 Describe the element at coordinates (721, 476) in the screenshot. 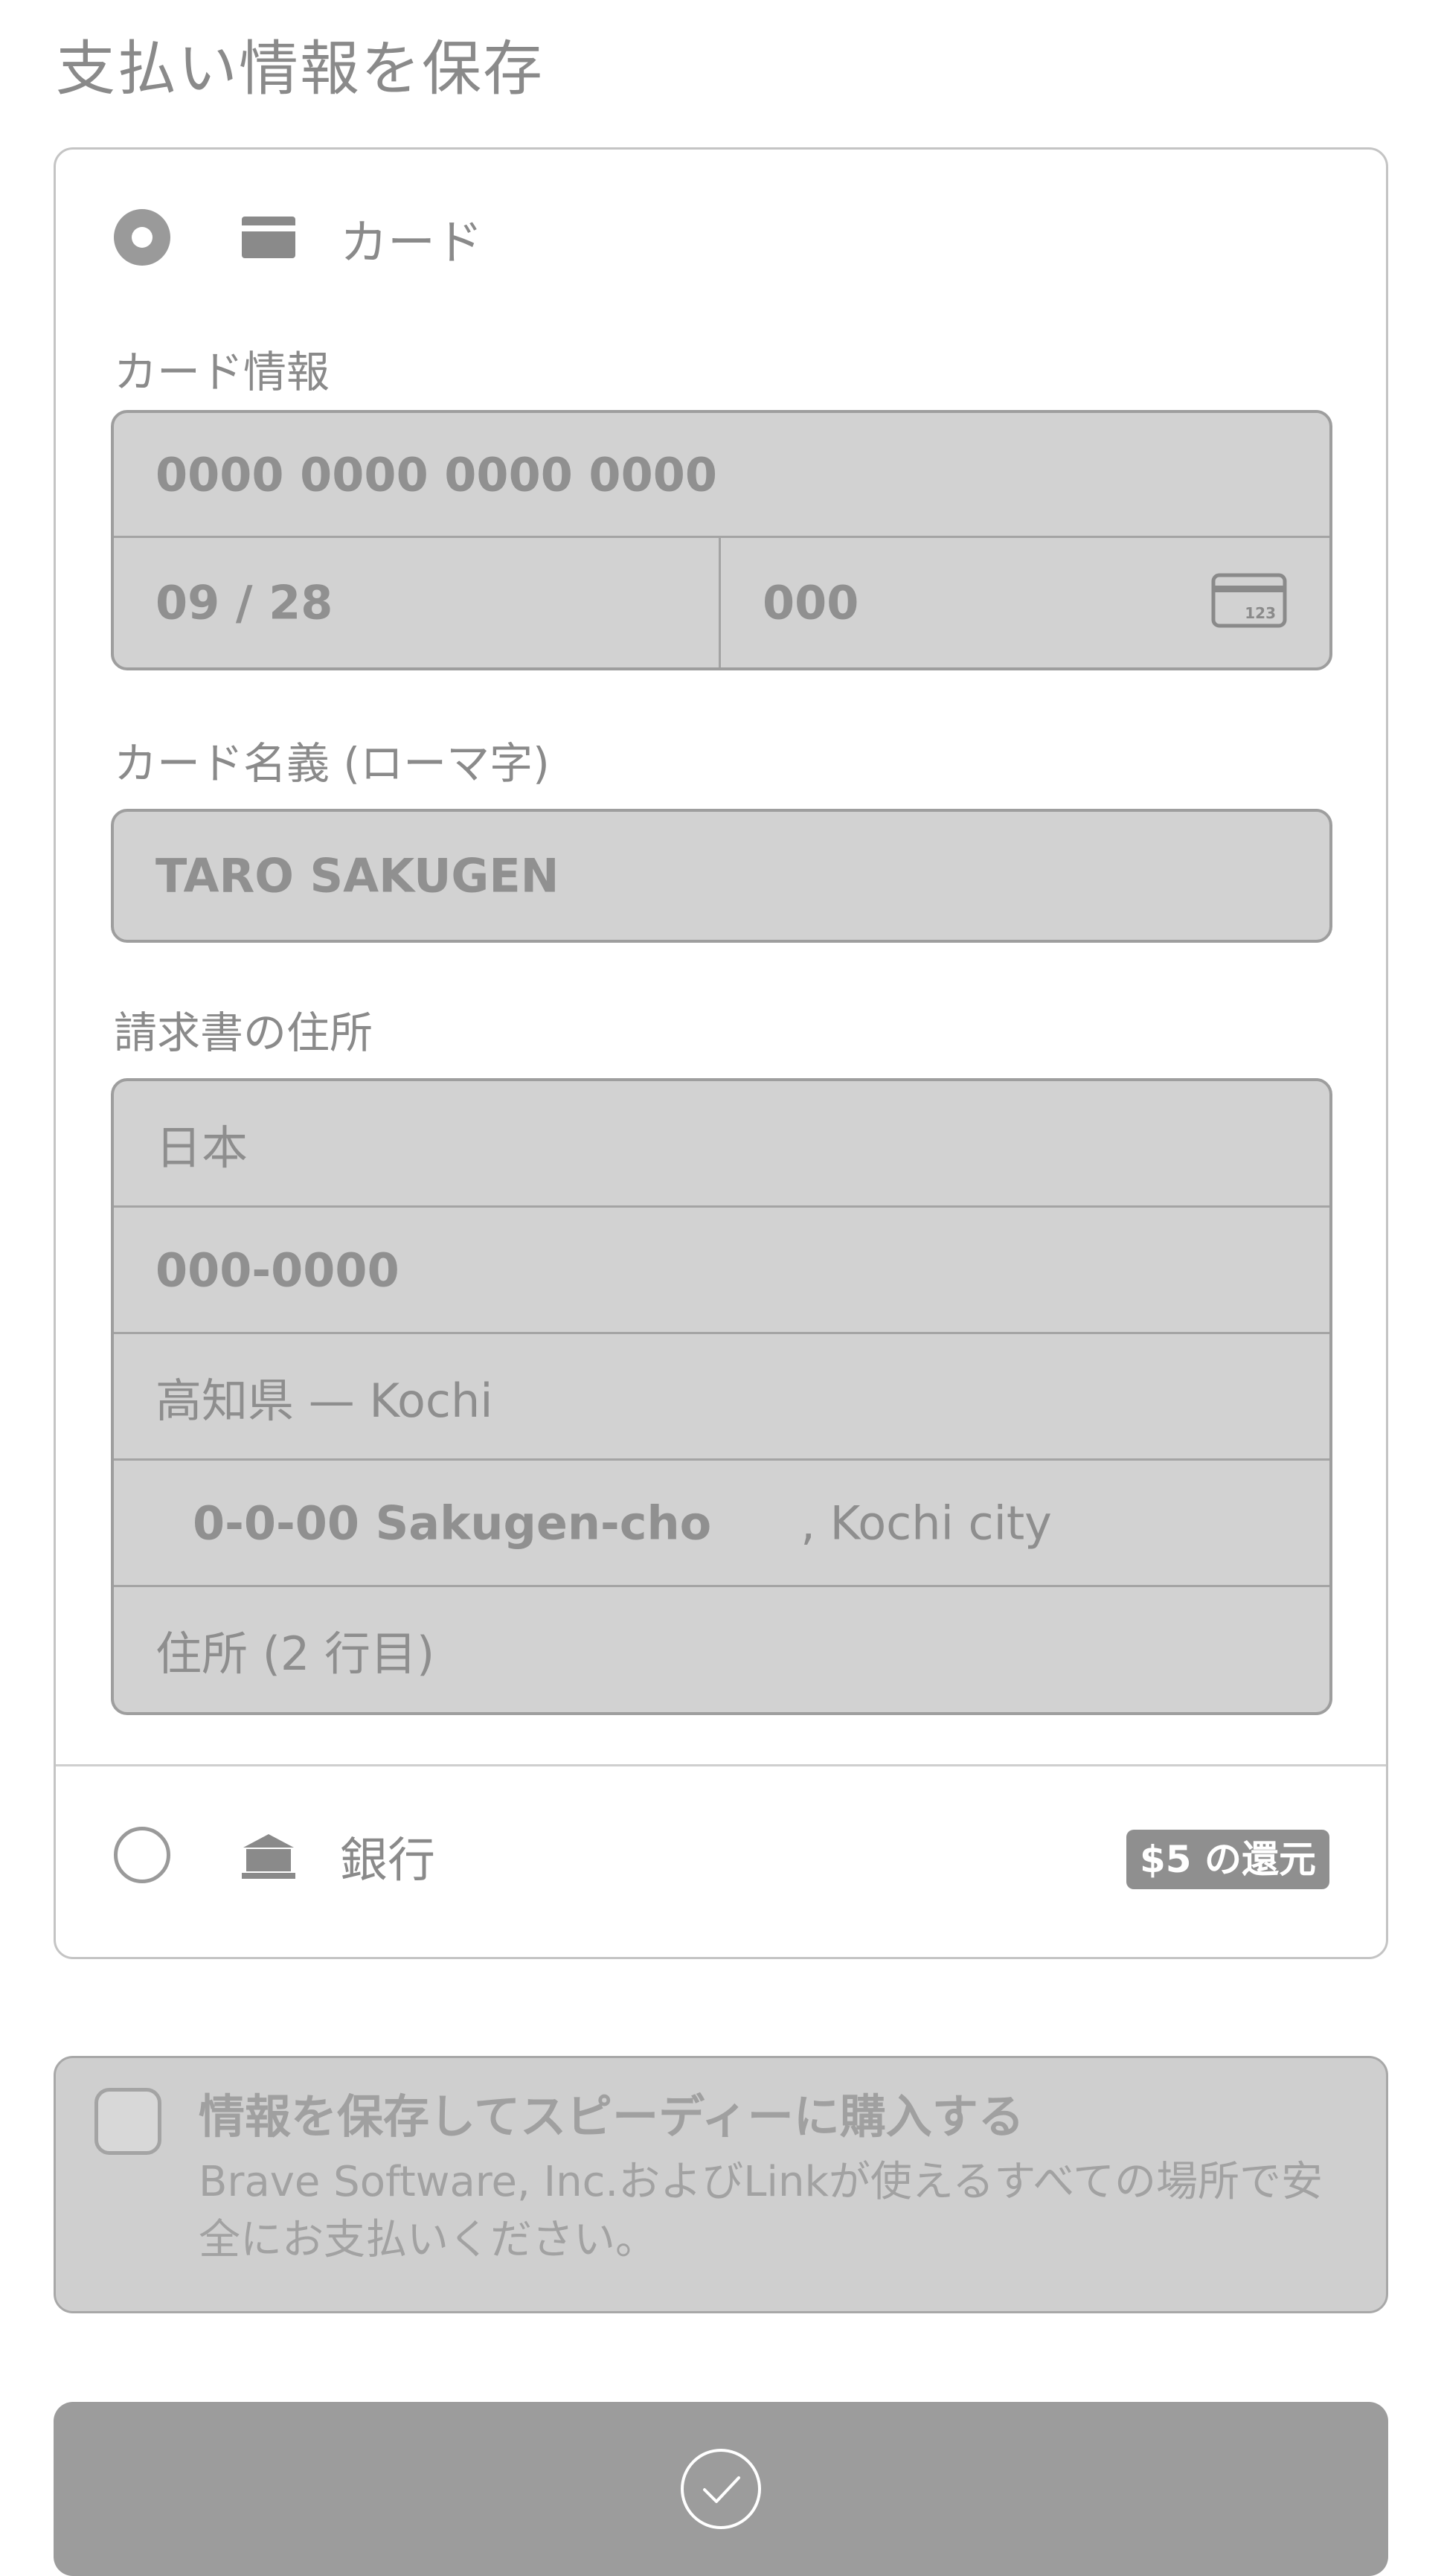

I see `card-number-row: 0000 0000 0000 0000` at that location.